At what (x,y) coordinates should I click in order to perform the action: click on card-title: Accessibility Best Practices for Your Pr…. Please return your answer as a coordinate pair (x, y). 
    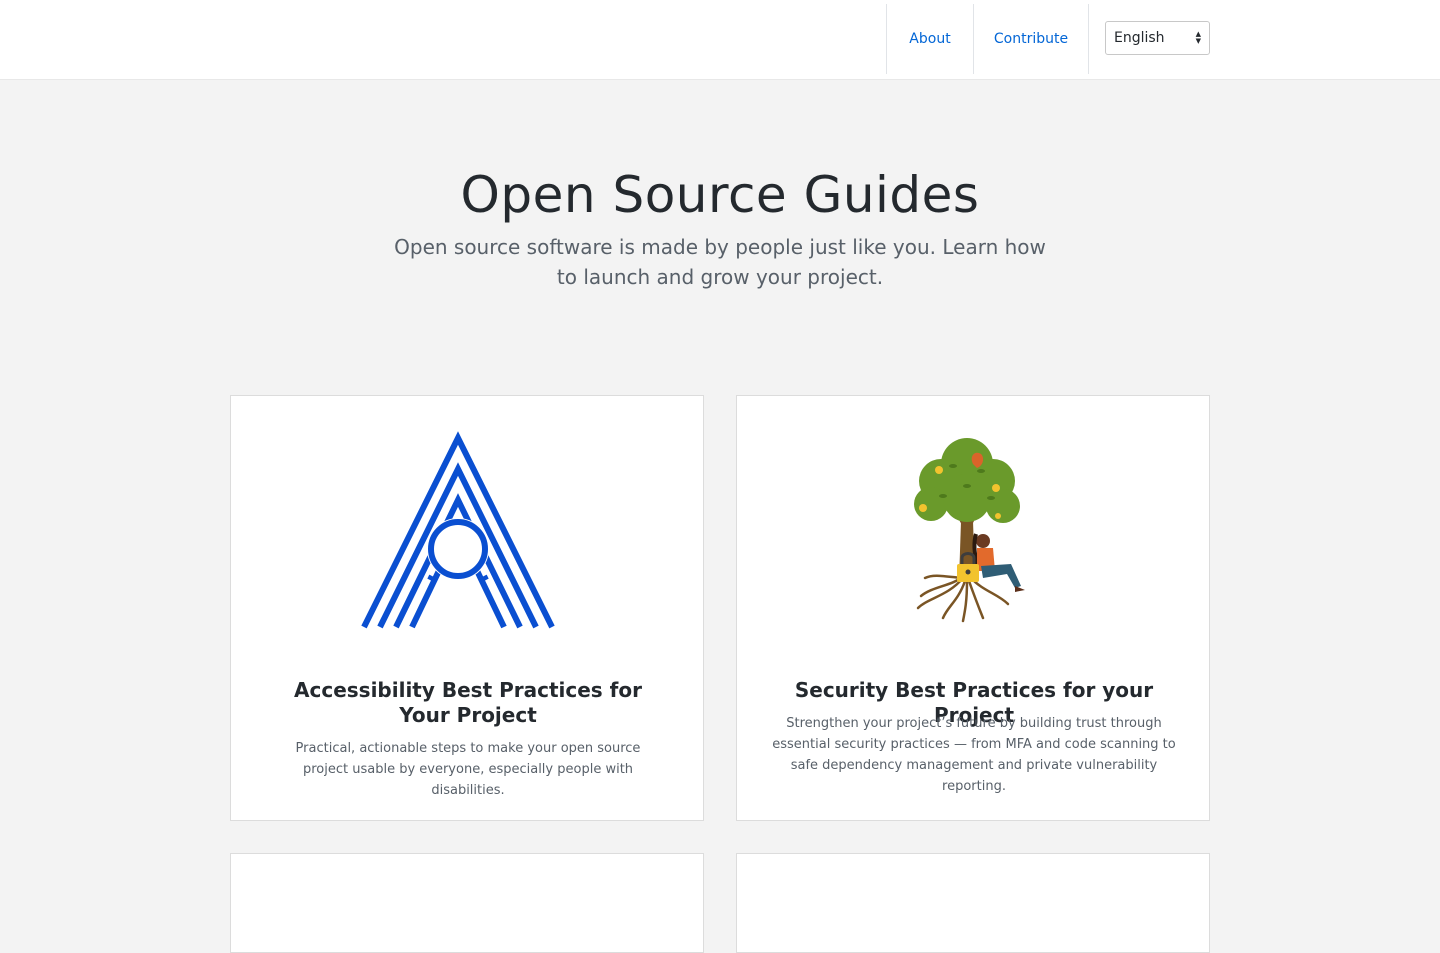
    Looking at the image, I should click on (468, 703).